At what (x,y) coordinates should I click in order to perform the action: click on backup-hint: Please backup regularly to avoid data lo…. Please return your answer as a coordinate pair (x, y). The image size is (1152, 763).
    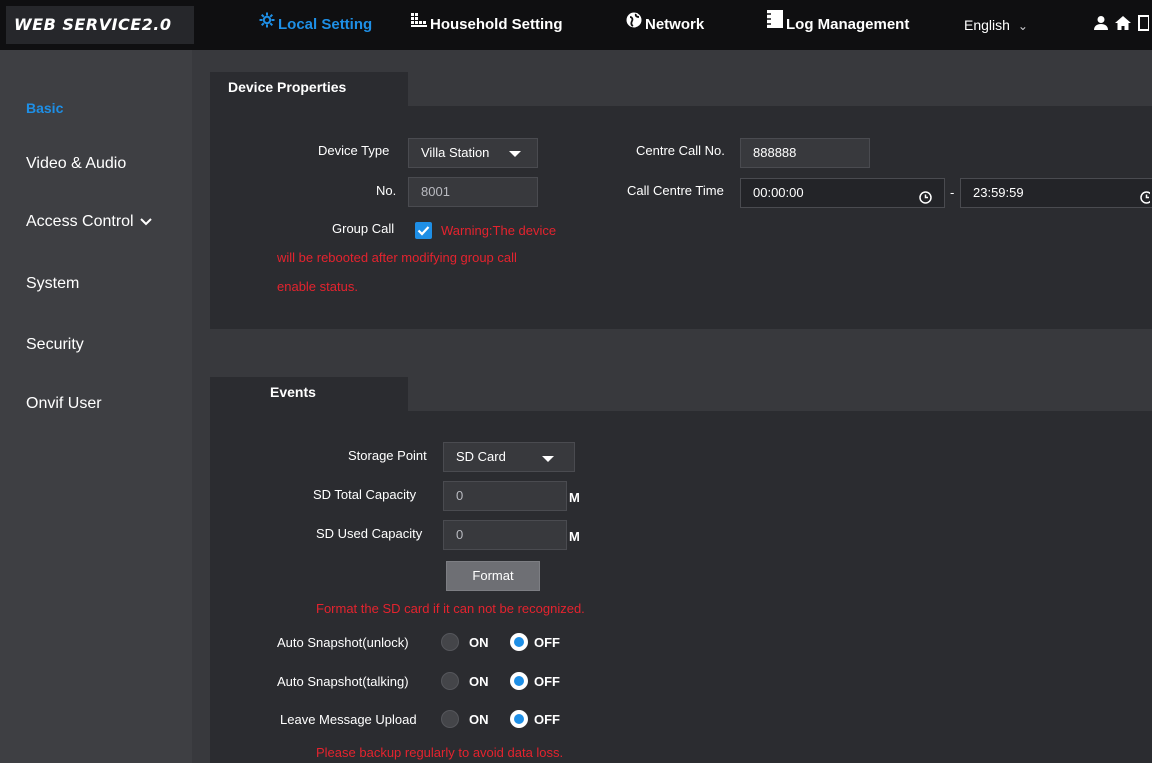
    Looking at the image, I should click on (440, 752).